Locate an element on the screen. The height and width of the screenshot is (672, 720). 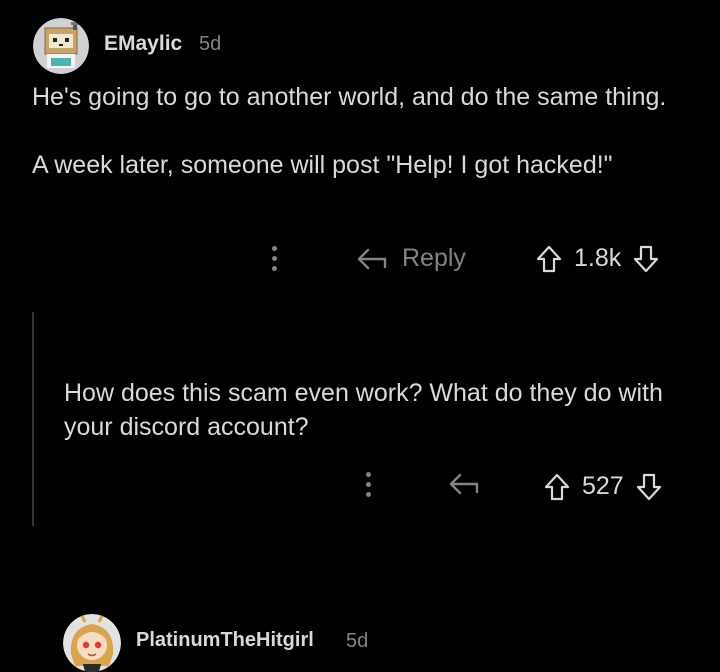
username: PlatinumTheHitgirl is located at coordinates (225, 640).